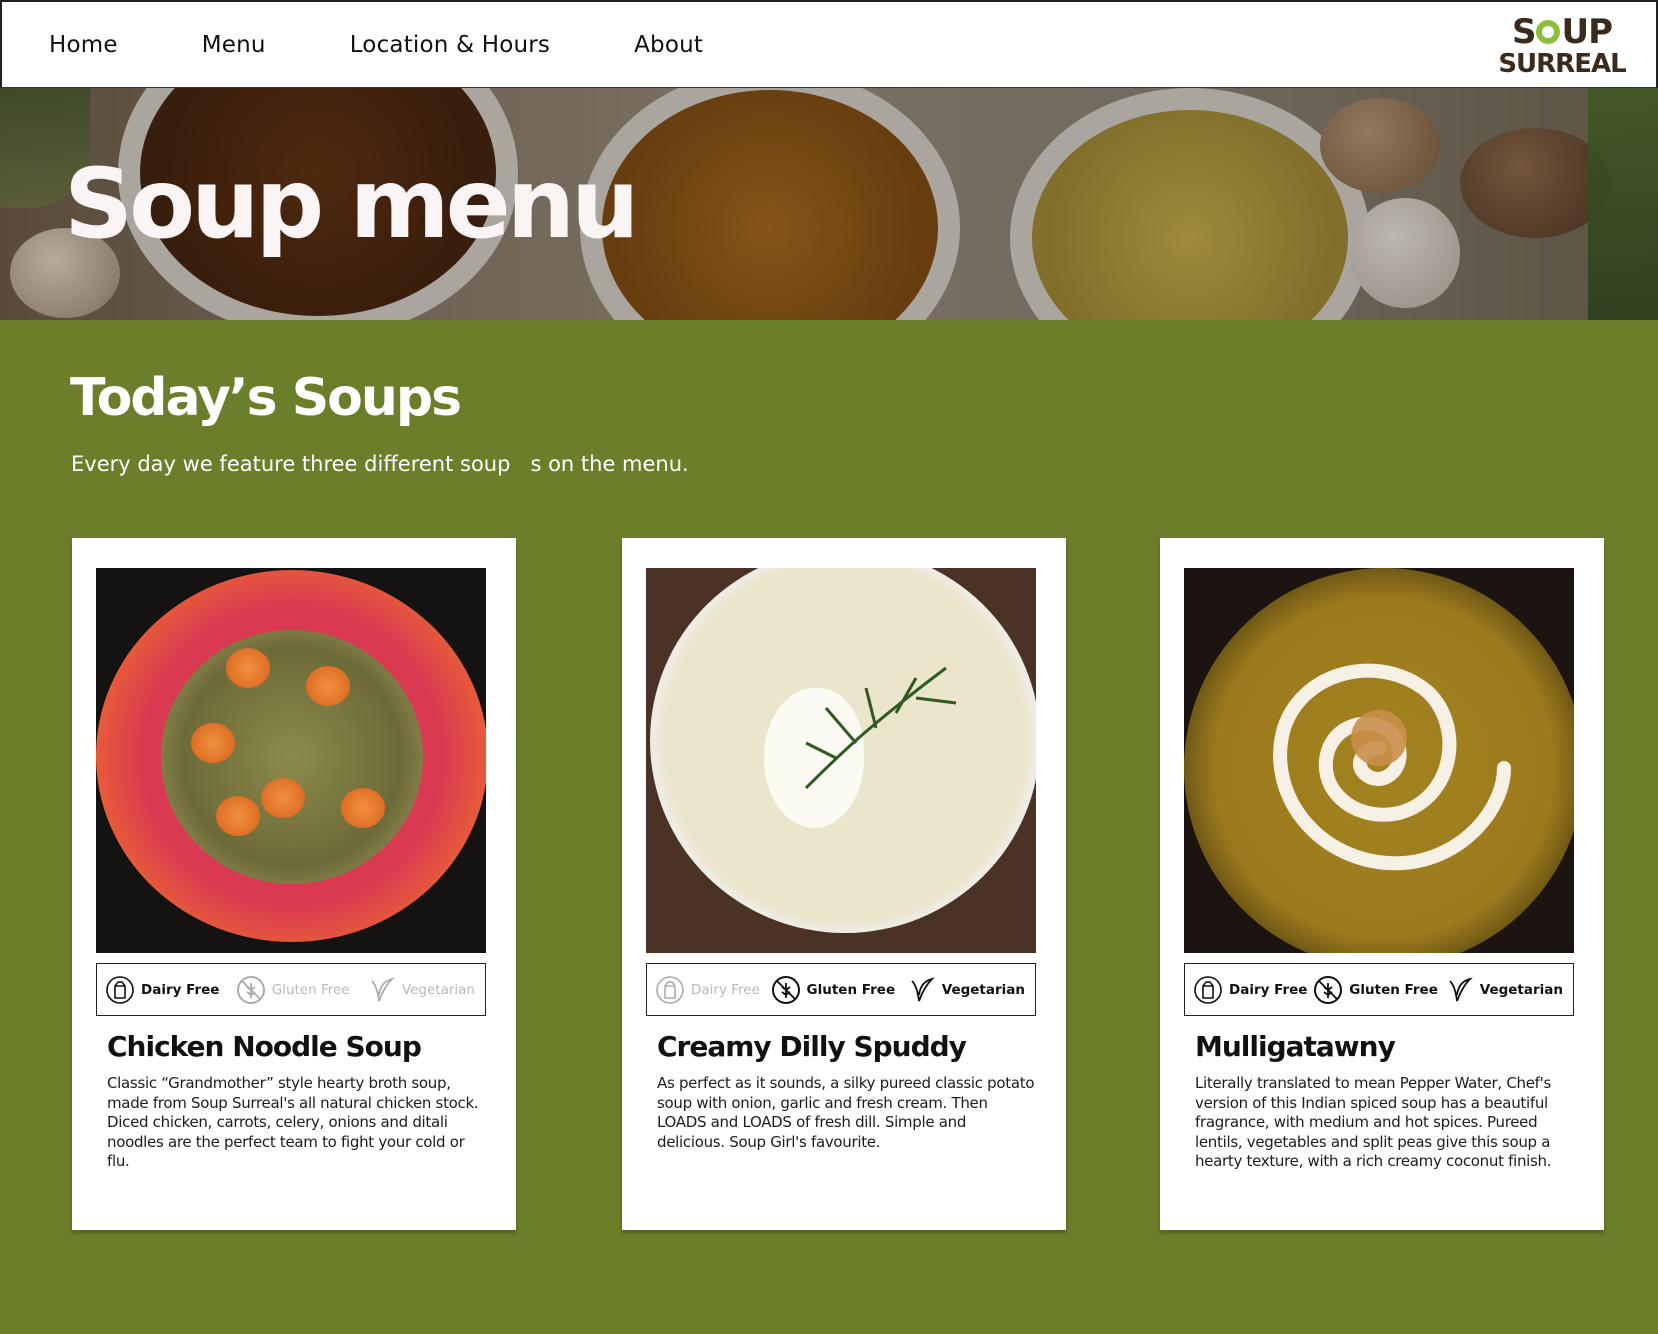  I want to click on soup-name: Chicken Noodle Soup, so click(264, 1046).